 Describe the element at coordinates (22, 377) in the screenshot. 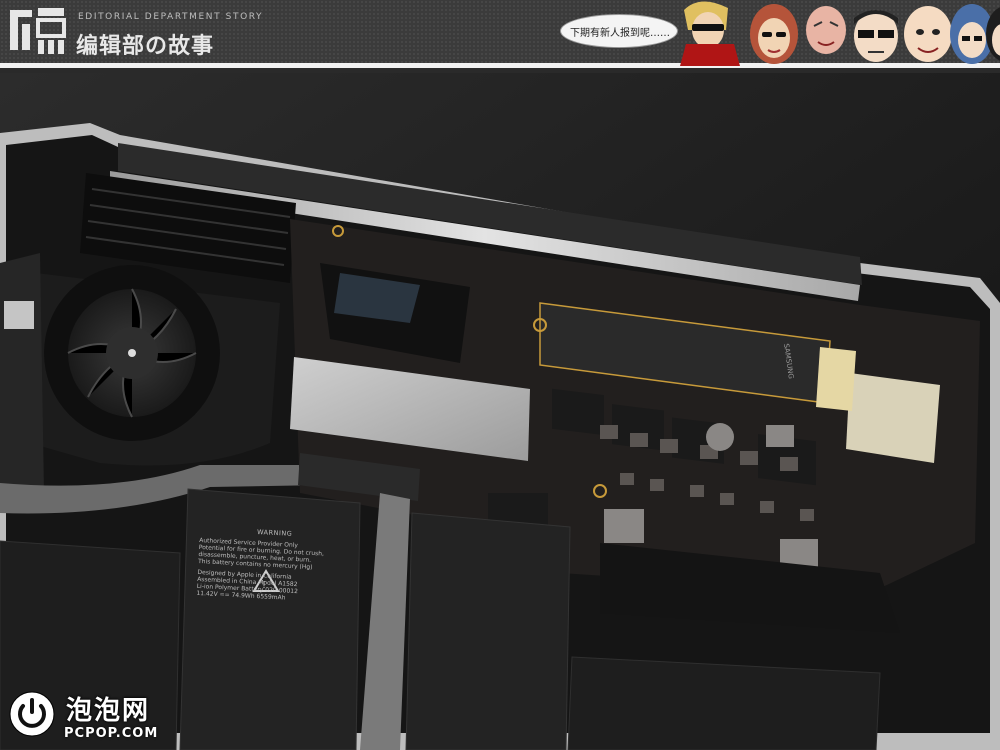

I see `left-io-board` at that location.